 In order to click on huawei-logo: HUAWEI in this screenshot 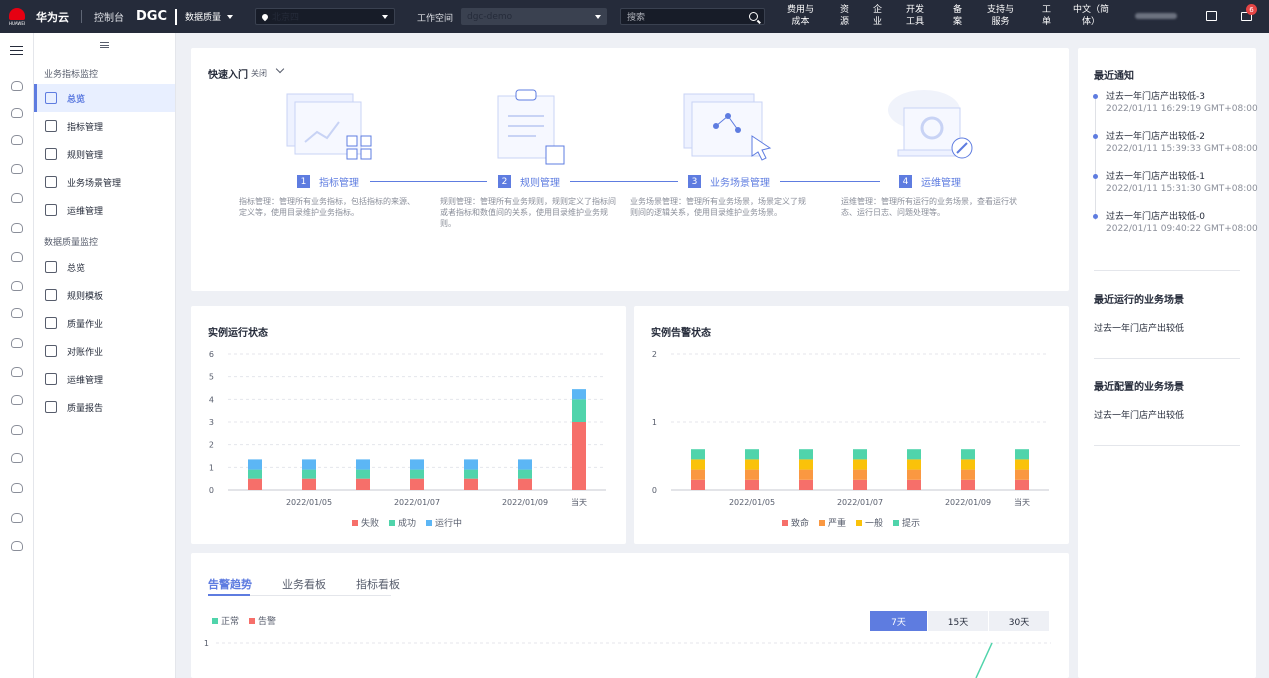, I will do `click(17, 16)`.